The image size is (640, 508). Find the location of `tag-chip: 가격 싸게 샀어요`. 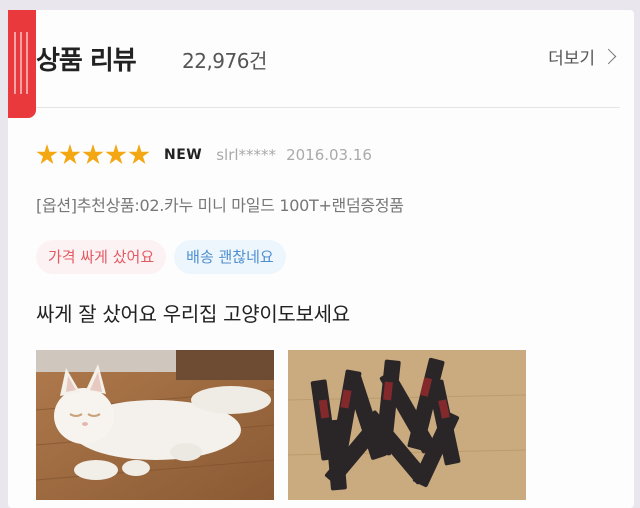

tag-chip: 가격 싸게 샀어요 is located at coordinates (101, 257).